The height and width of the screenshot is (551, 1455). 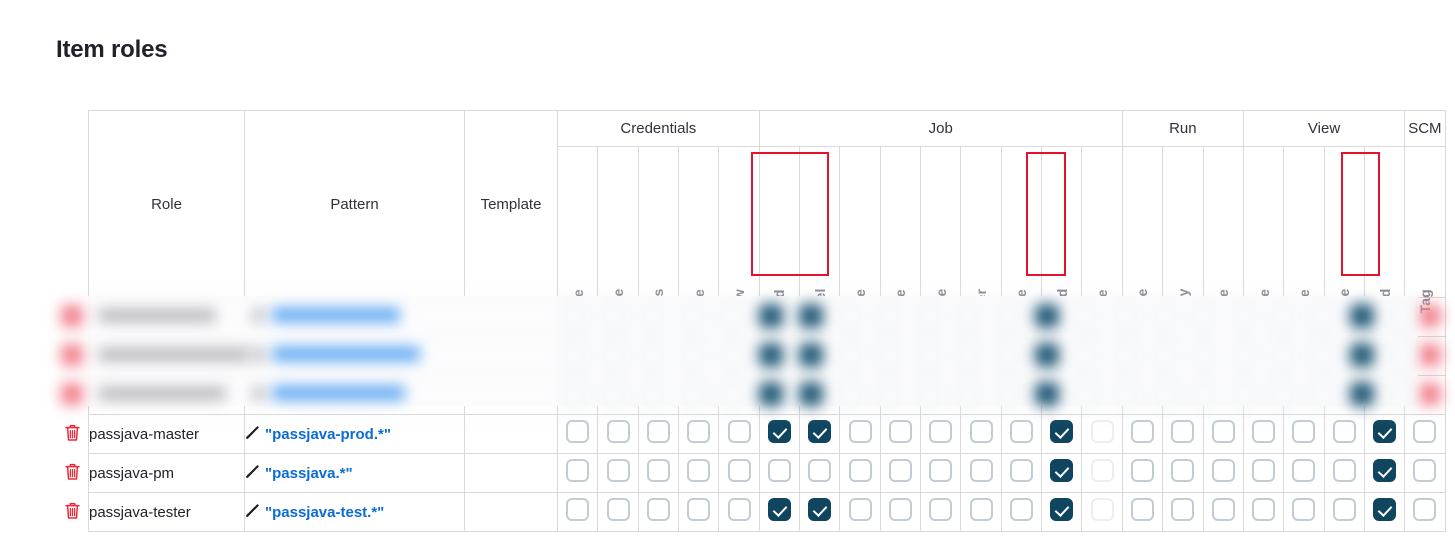 What do you see at coordinates (324, 512) in the screenshot?
I see `pattern-value: "passjava-test.*"` at bounding box center [324, 512].